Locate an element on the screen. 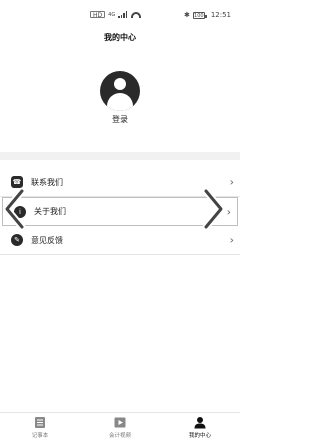 This screenshot has height=442, width=320. signal-icon is located at coordinates (123, 14).